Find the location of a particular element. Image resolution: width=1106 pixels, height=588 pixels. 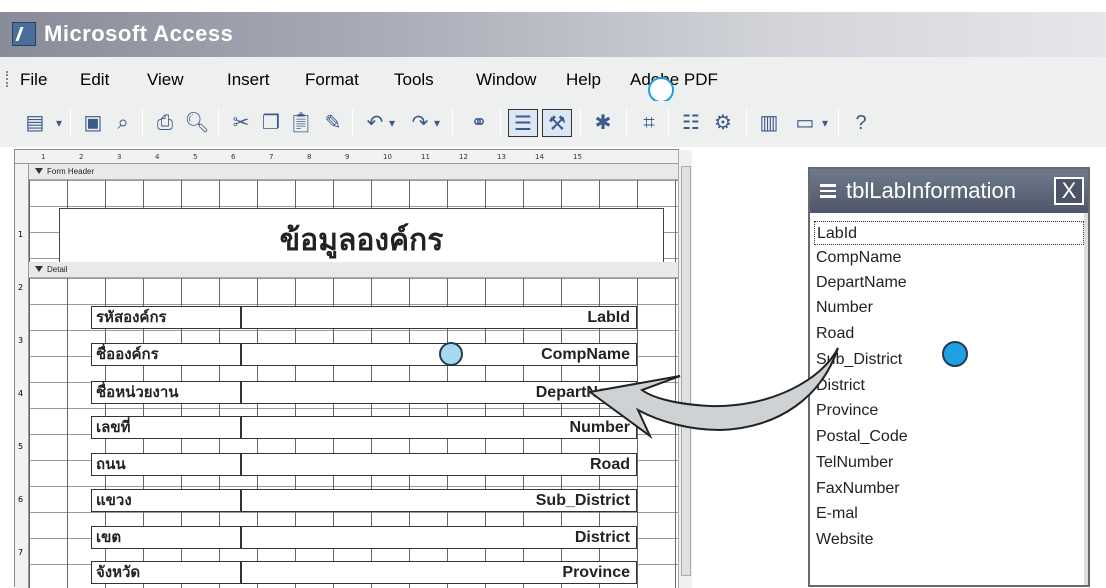

form-title-label: ข้อมูลองค์กร is located at coordinates (361, 237).